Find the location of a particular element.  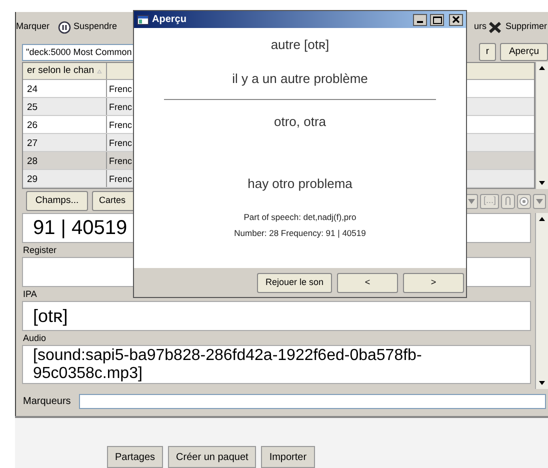

card-text: Part of speech: det,nadj(f),pro is located at coordinates (300, 217).